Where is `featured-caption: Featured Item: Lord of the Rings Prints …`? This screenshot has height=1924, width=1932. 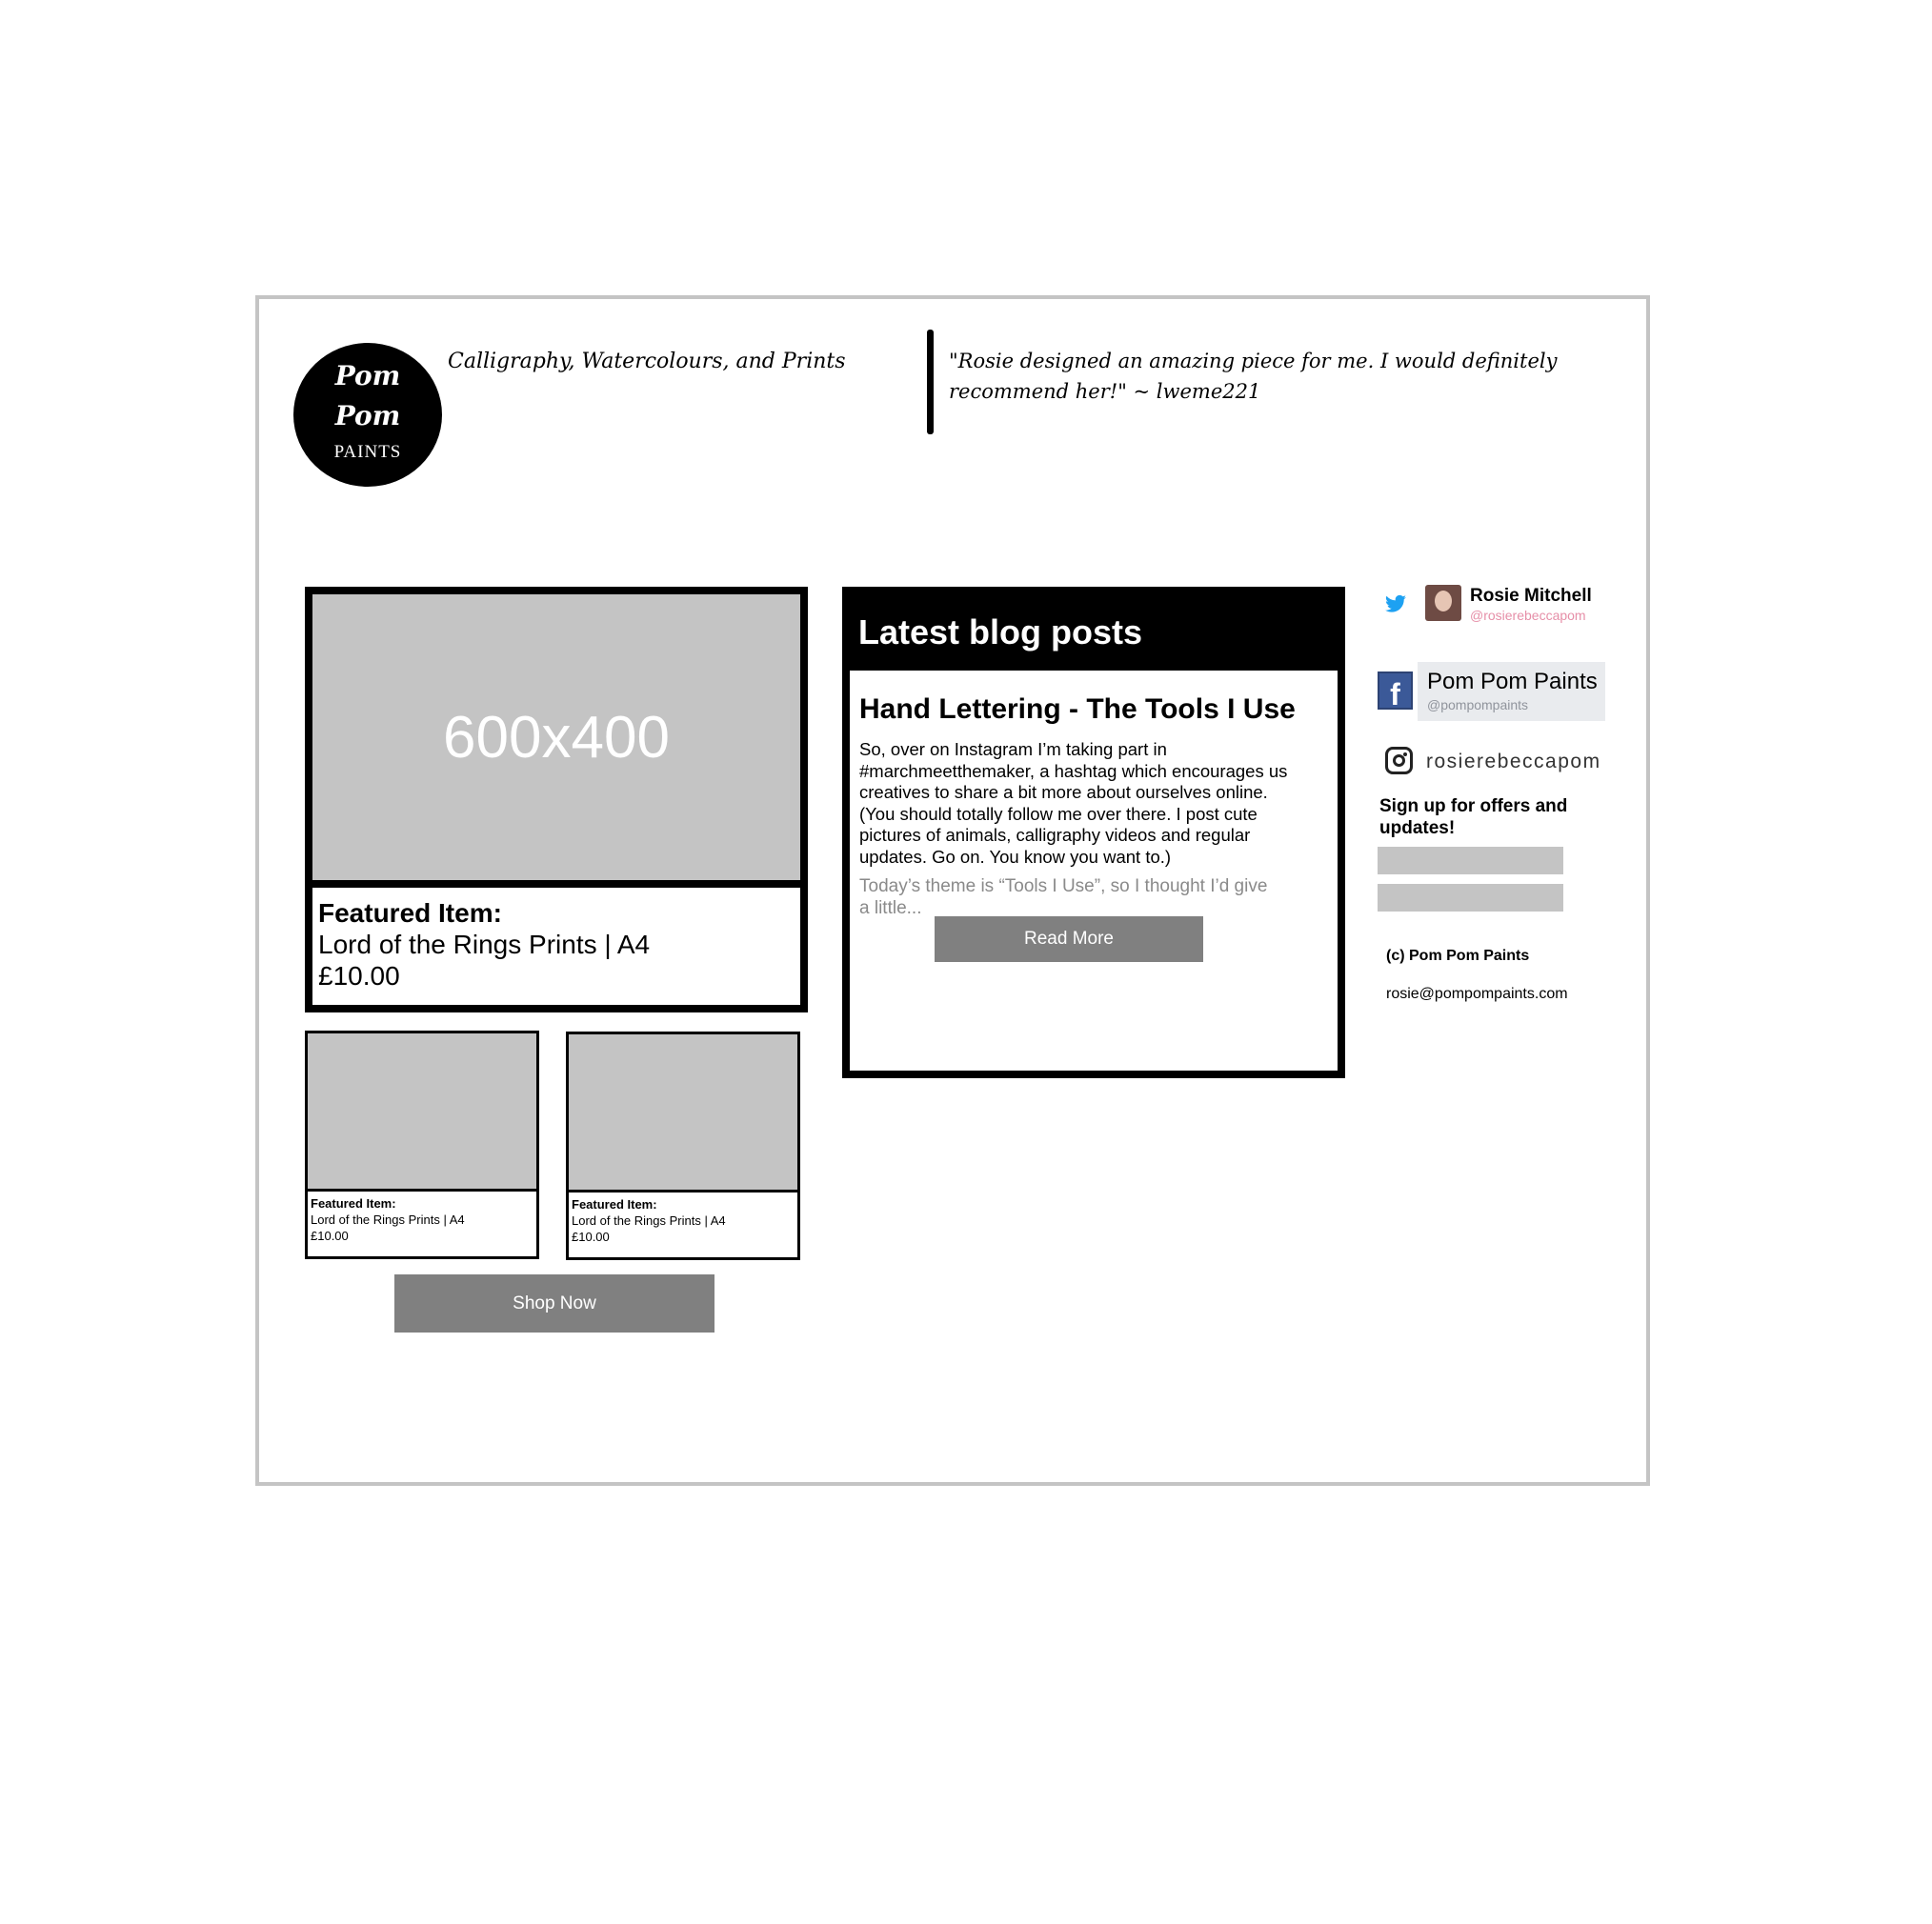 featured-caption: Featured Item: Lord of the Rings Prints … is located at coordinates (484, 944).